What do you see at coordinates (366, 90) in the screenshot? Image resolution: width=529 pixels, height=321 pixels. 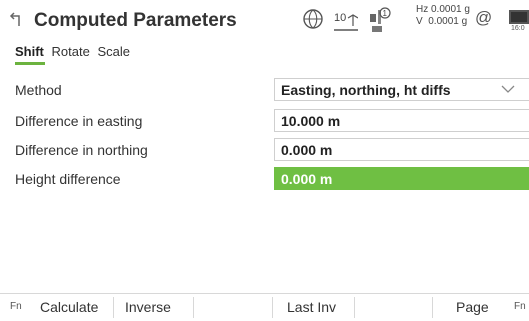 I see `method-value: Easting, northing, ht diffs` at bounding box center [366, 90].